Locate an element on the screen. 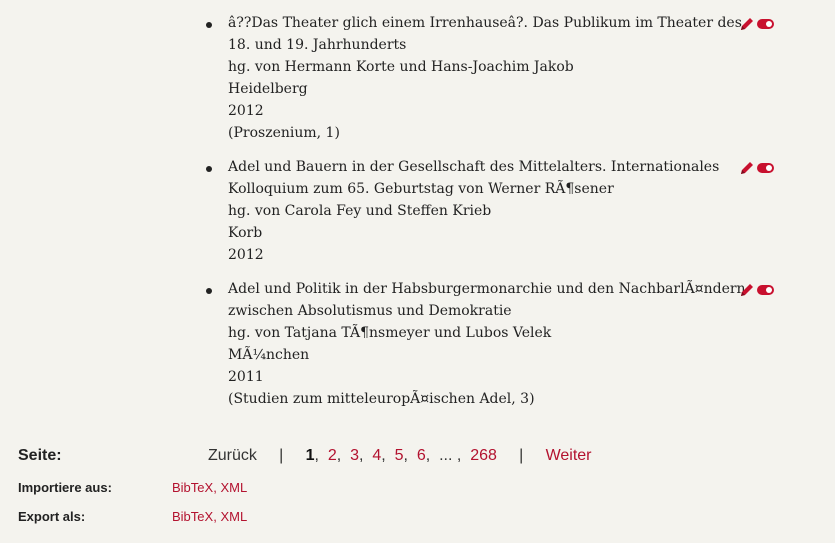 The height and width of the screenshot is (543, 835). page-link-3: 3 is located at coordinates (354, 455).